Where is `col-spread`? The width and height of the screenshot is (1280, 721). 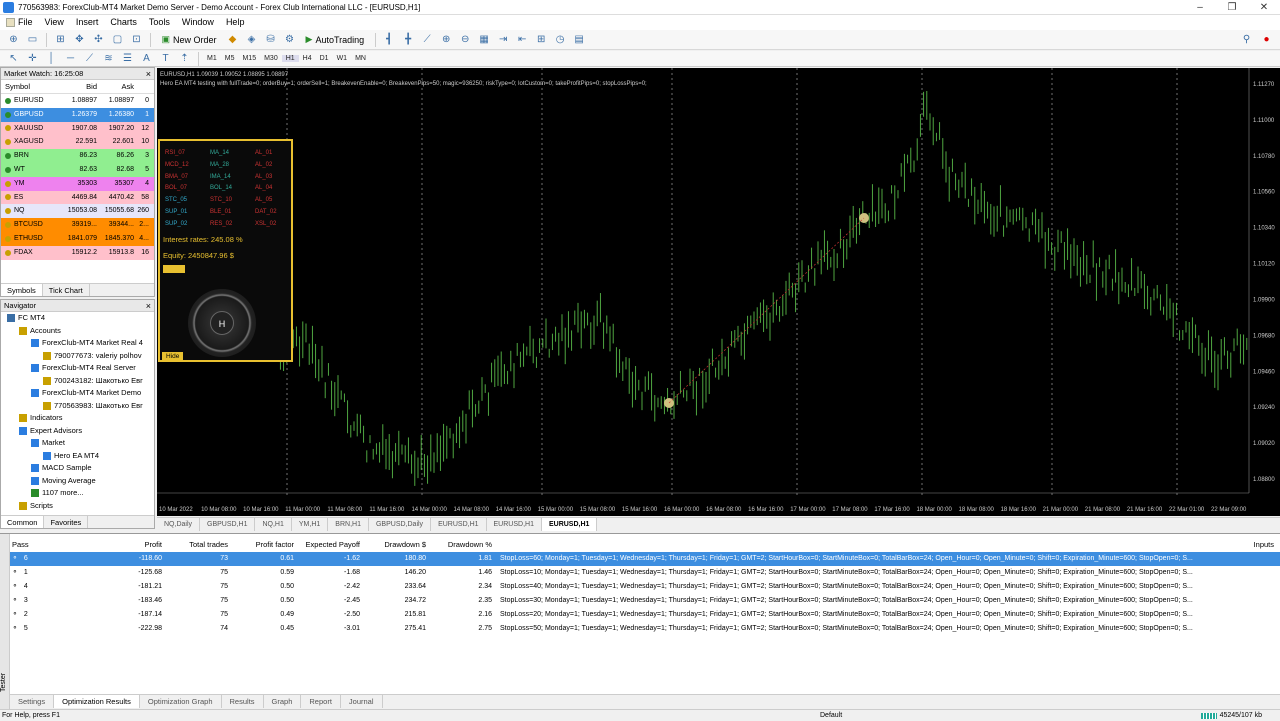 col-spread is located at coordinates (142, 86).